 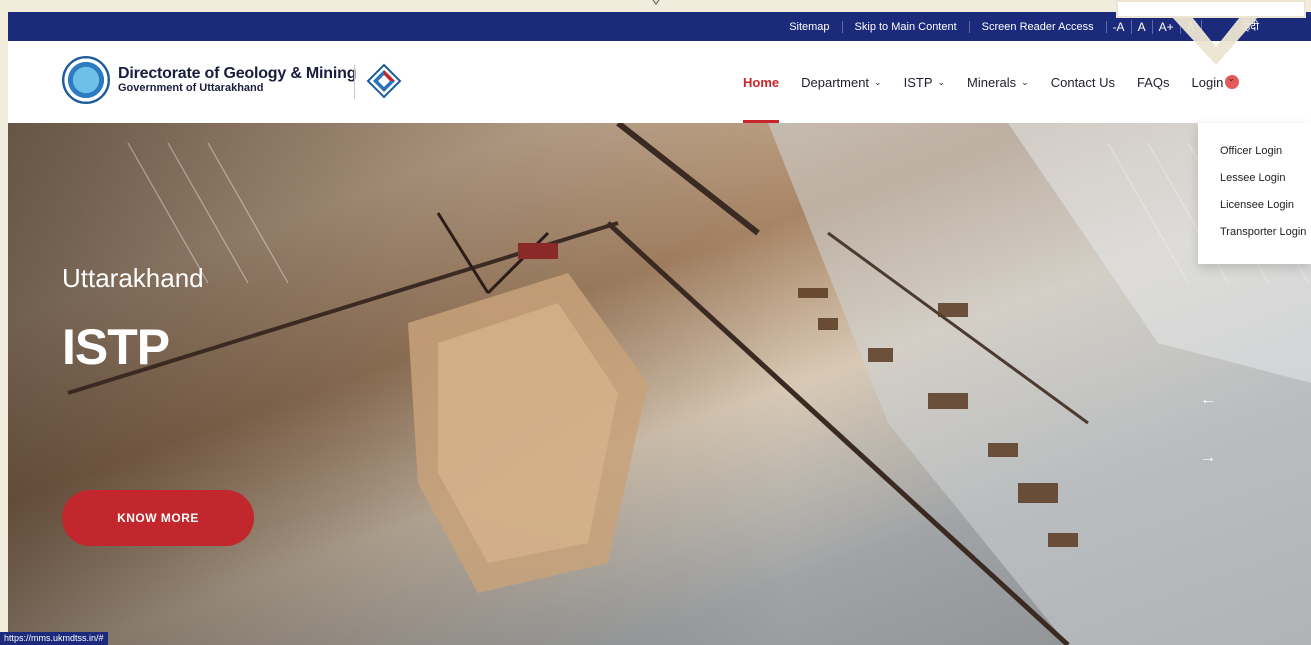 I want to click on diamond-logo-icon, so click(x=384, y=81).